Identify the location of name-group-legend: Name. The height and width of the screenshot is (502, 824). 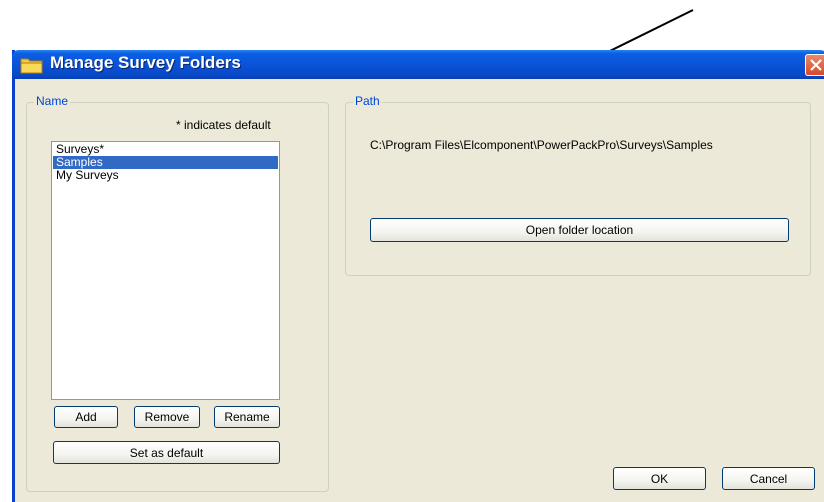
(52, 101).